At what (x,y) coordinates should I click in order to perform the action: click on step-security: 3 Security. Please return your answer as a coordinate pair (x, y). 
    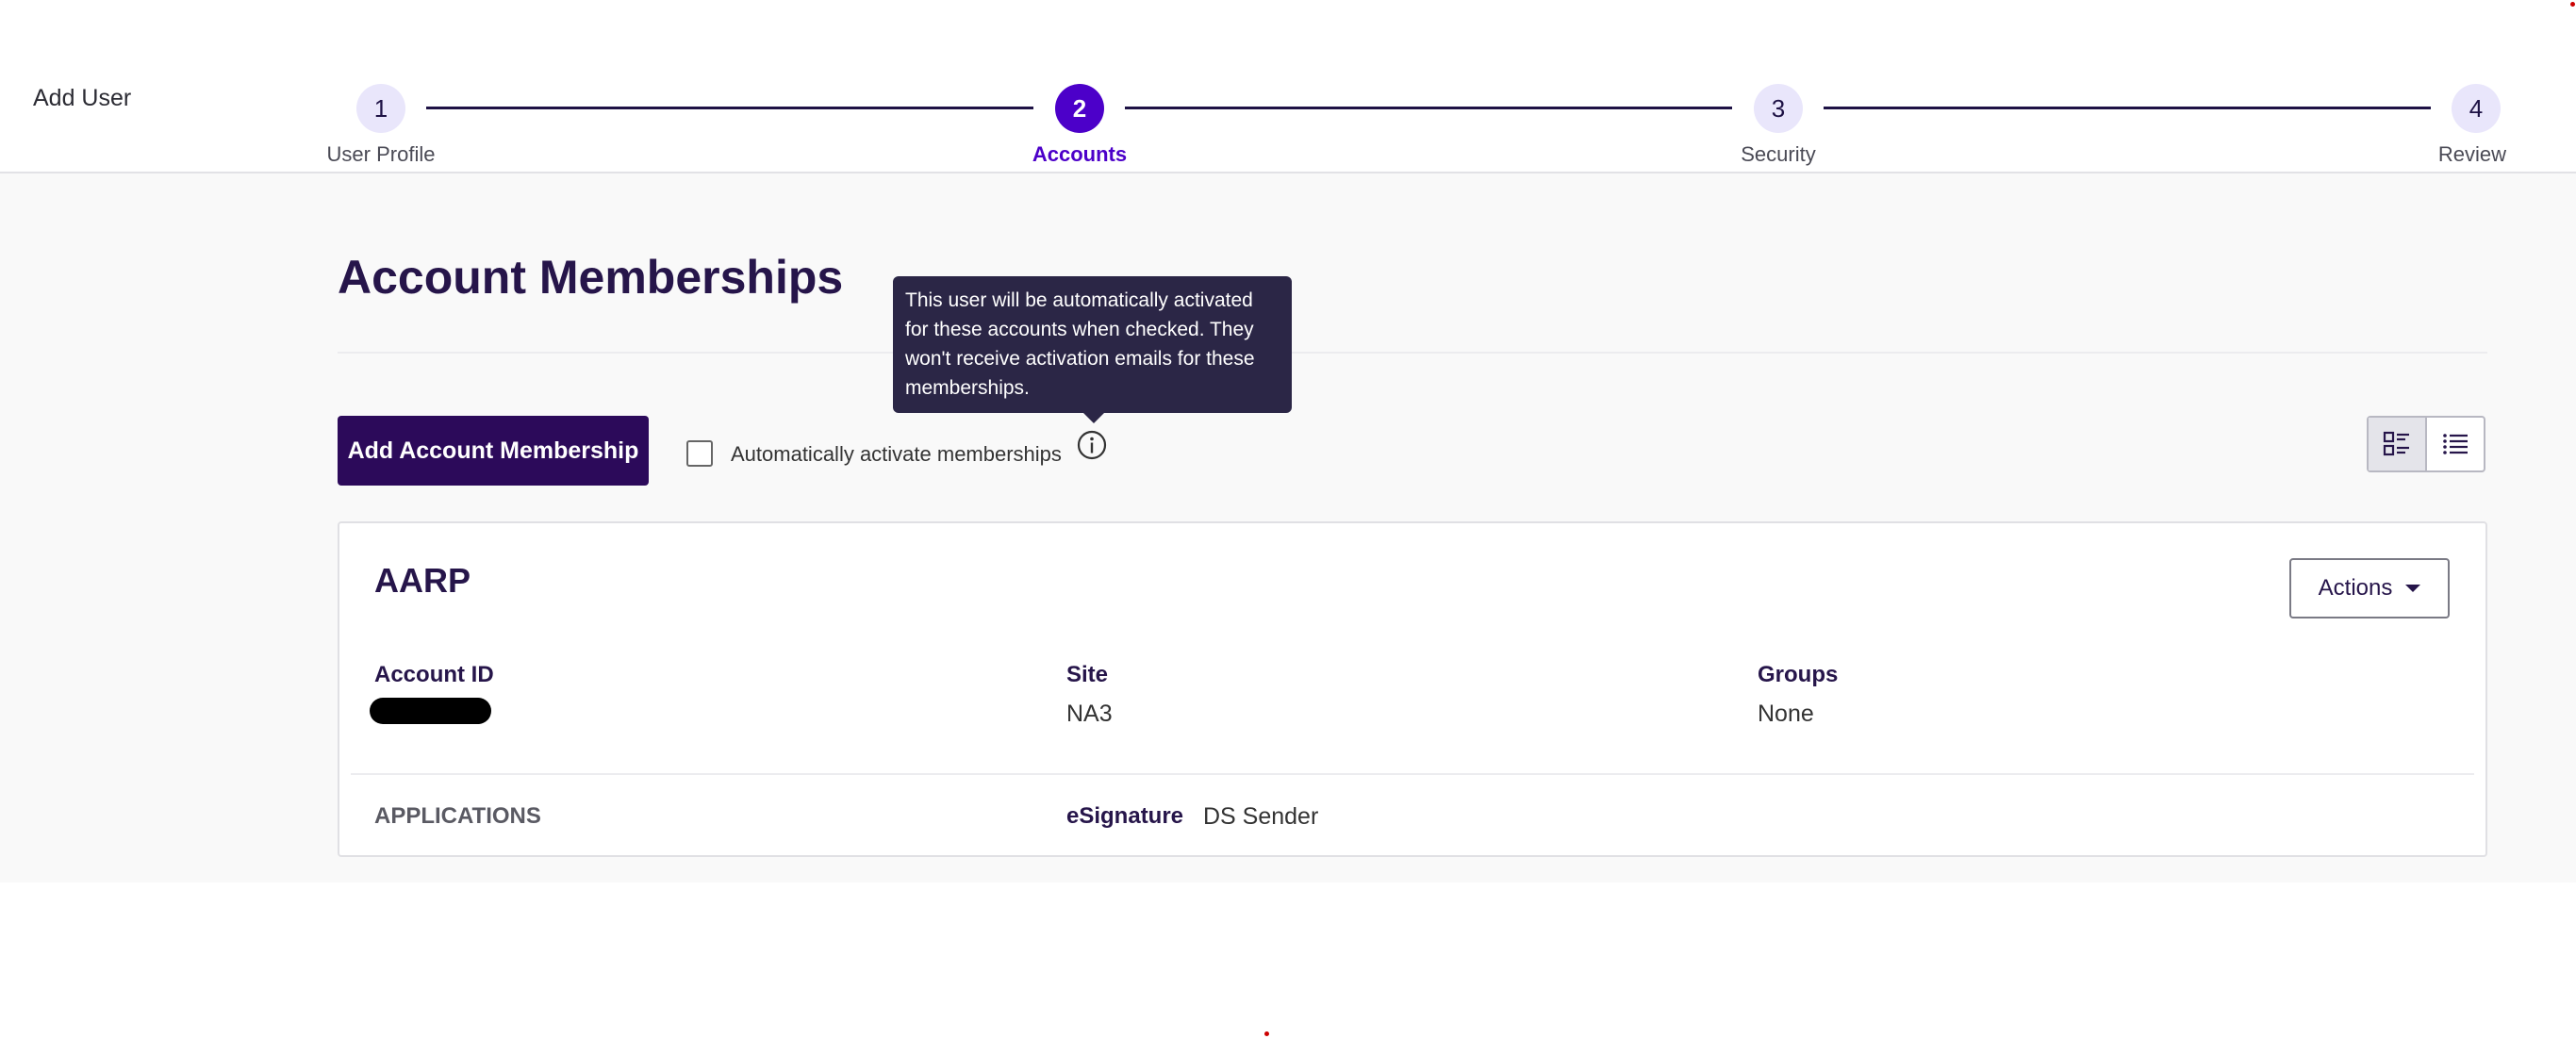
    Looking at the image, I should click on (1778, 125).